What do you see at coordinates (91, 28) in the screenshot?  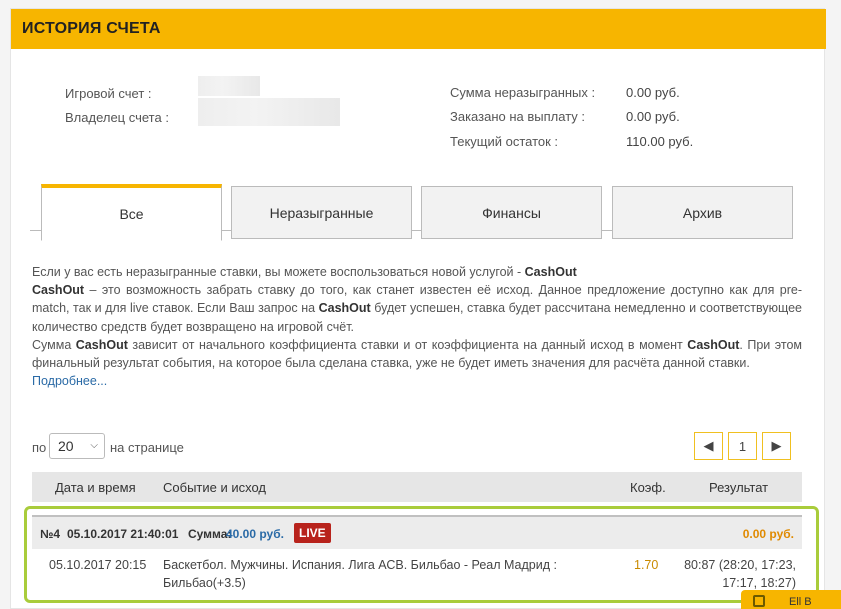 I see `page-title: ИСТОРИЯ СЧЕТА` at bounding box center [91, 28].